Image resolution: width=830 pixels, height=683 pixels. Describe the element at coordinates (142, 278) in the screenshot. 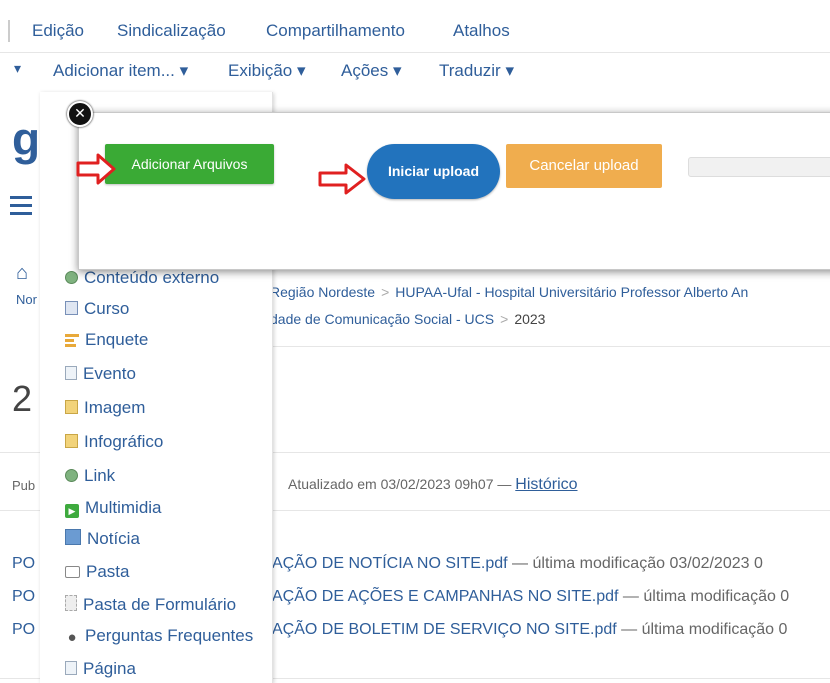

I see `dropdown-item-conteudo-externo: Conteúdo externo` at that location.